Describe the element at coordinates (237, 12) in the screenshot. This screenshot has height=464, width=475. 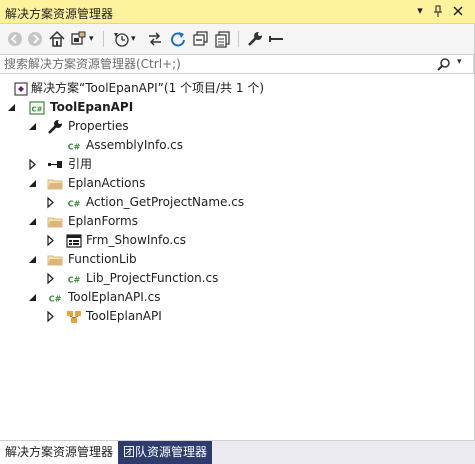
I see `title-bar: 解决方案资源管理器 ▾` at that location.